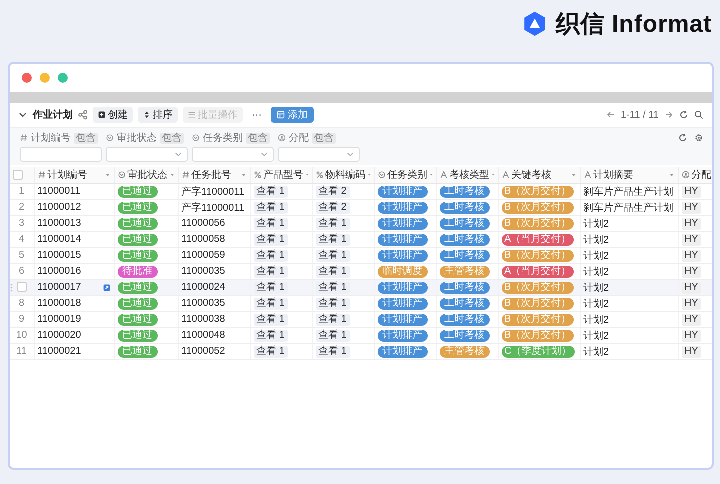  I want to click on key-assessment-pill: A（当月交付）, so click(538, 240).